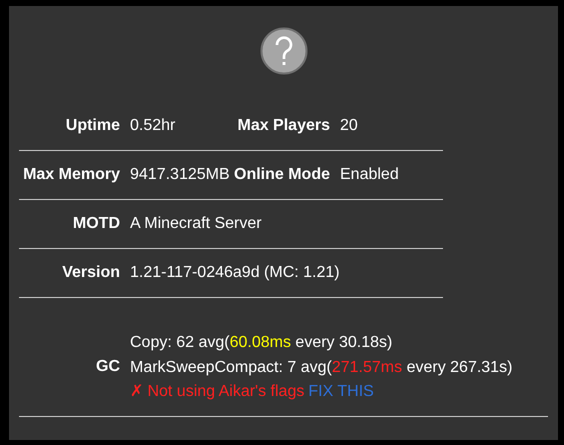 The height and width of the screenshot is (445, 564). I want to click on gc-stat-text: Copy: 62 avg(, so click(180, 342).